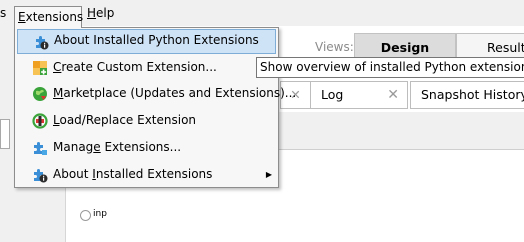 The image size is (524, 242). Describe the element at coordinates (41, 42) in the screenshot. I see `python-info-icon` at that location.